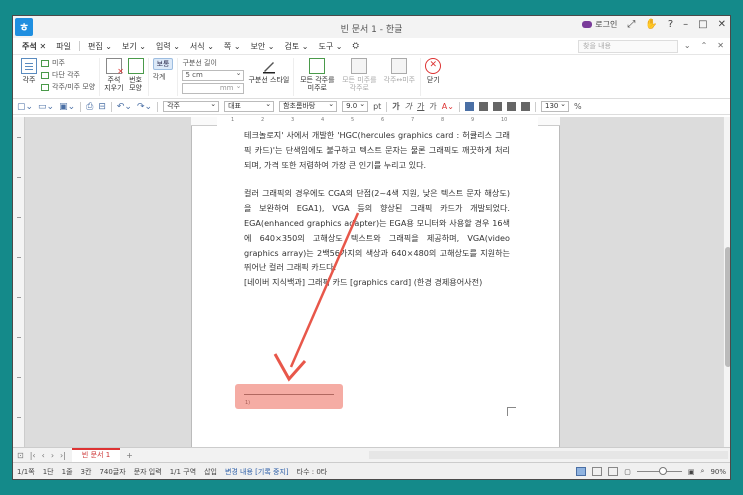  Describe the element at coordinates (210, 472) in the screenshot. I see `status-insert: 삽입` at that location.